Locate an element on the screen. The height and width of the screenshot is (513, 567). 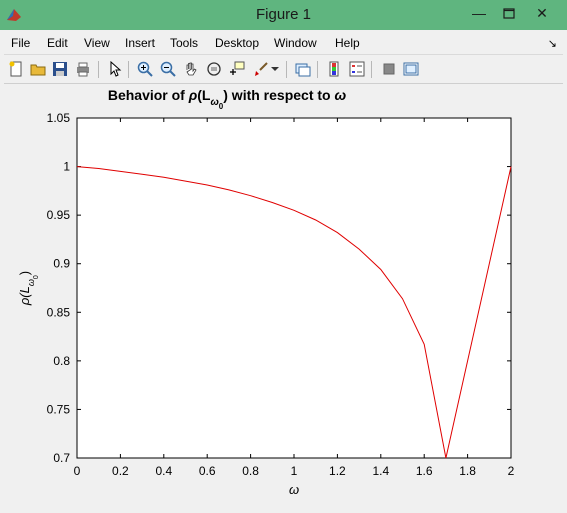
chart-title: Behavior of ρ(Lω0) with respect to ω is located at coordinates (227, 99).